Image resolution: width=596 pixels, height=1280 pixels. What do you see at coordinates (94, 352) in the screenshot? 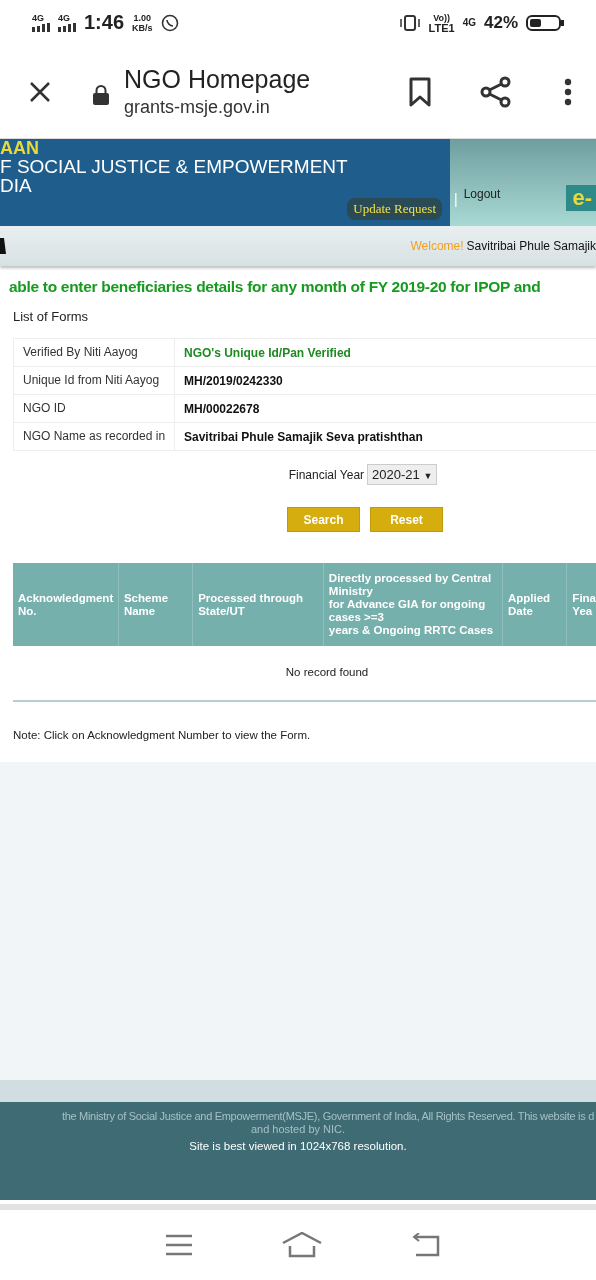
I see `field-label: Verified By Niti Aayog` at bounding box center [94, 352].